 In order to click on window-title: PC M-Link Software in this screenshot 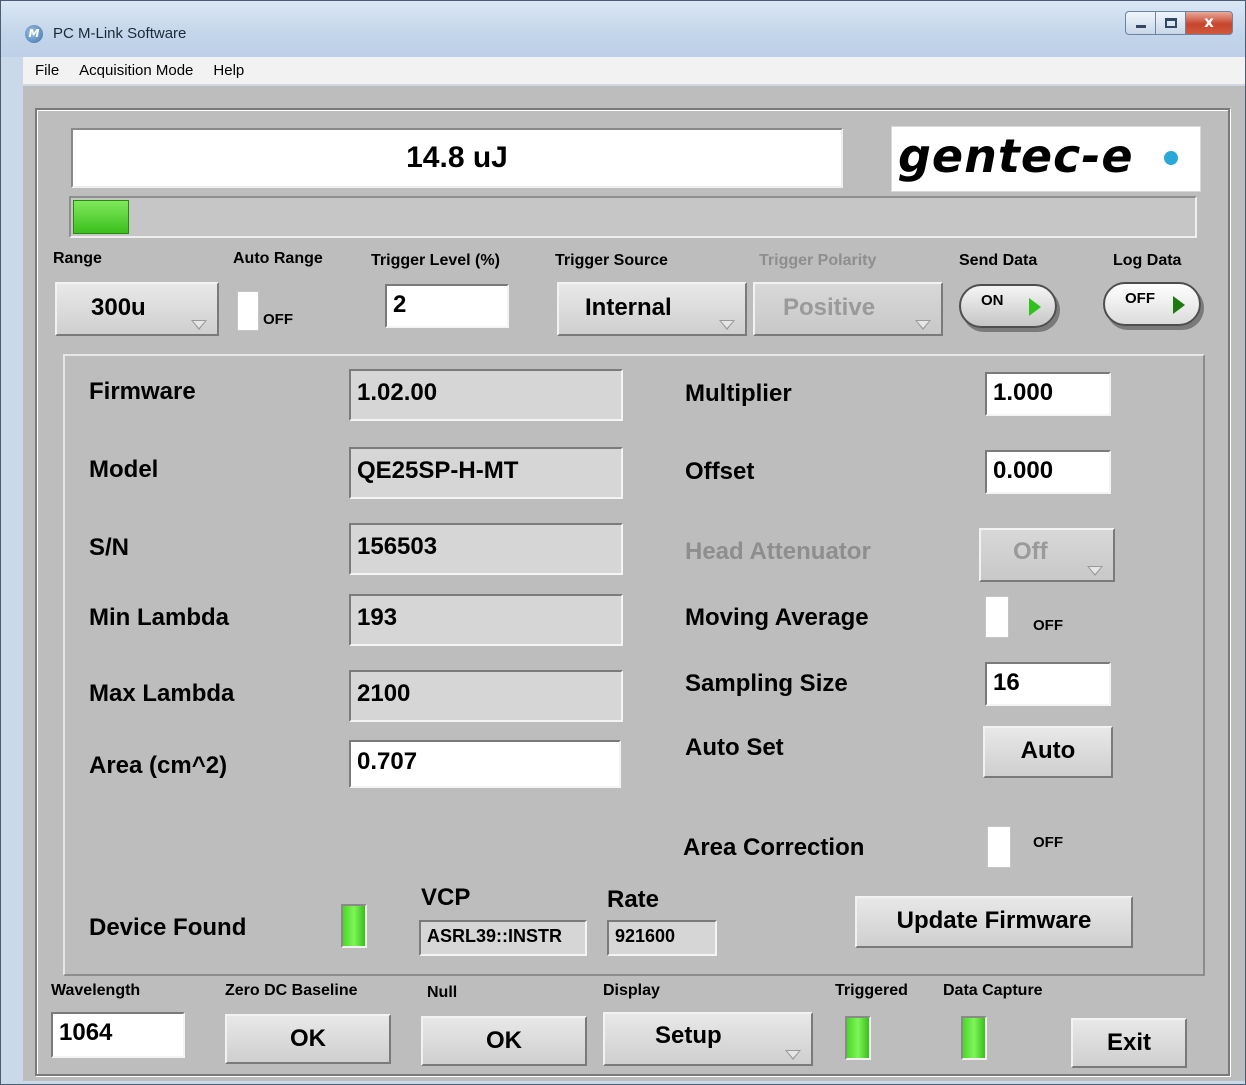, I will do `click(120, 33)`.